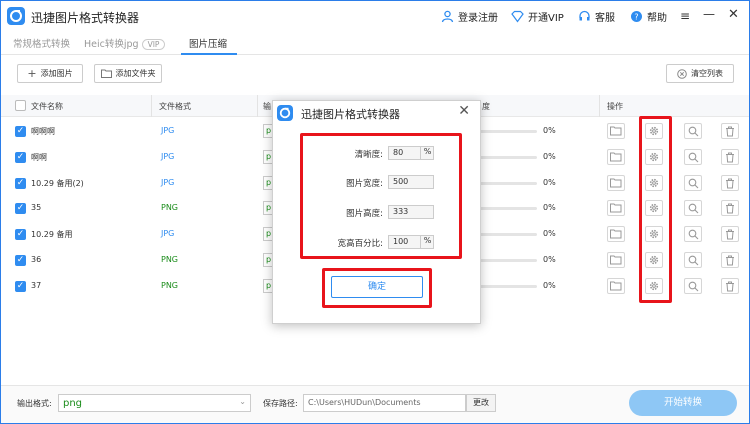  Describe the element at coordinates (375, 43) in the screenshot. I see `tab-bar: 常规格式转换 Heic转换jpg VIP 图片压缩` at that location.